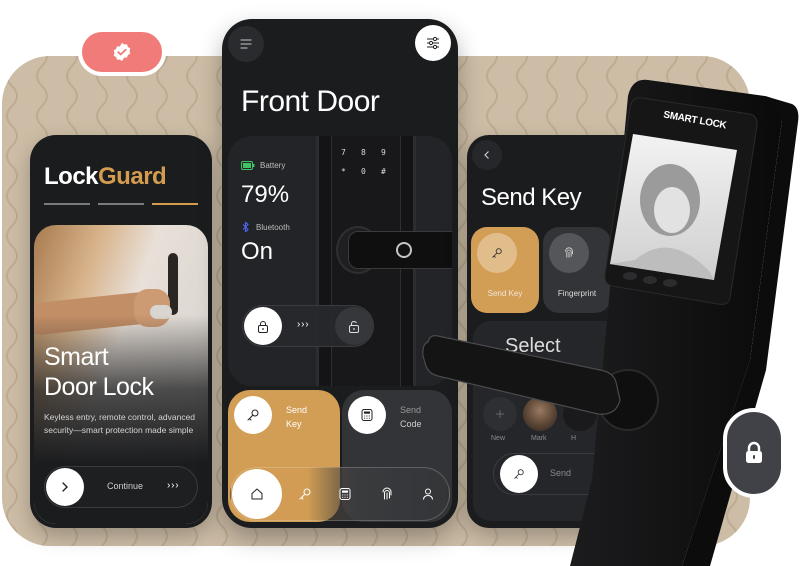 The width and height of the screenshot is (810, 566). What do you see at coordinates (310, 101) in the screenshot?
I see `page-title: Front Door` at bounding box center [310, 101].